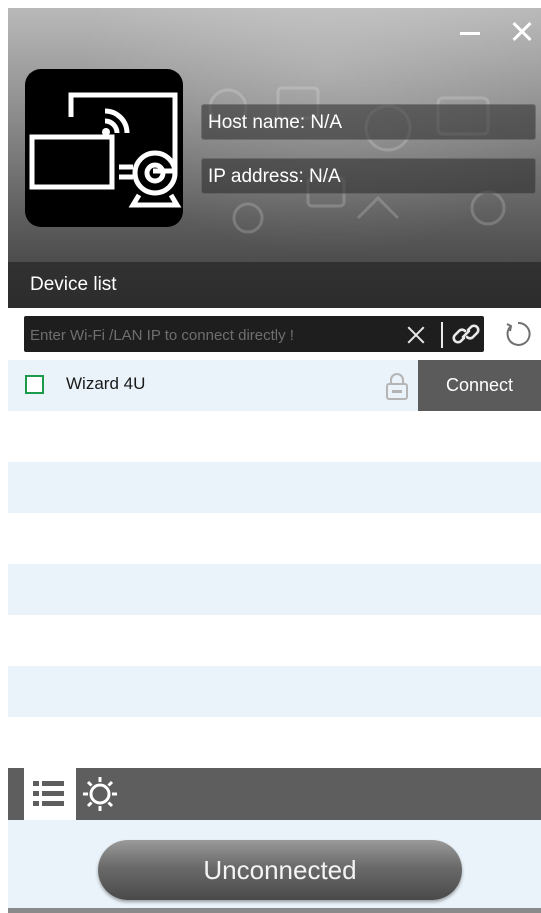 The height and width of the screenshot is (913, 541). Describe the element at coordinates (280, 870) in the screenshot. I see `connection-status-button: Unconnected` at that location.